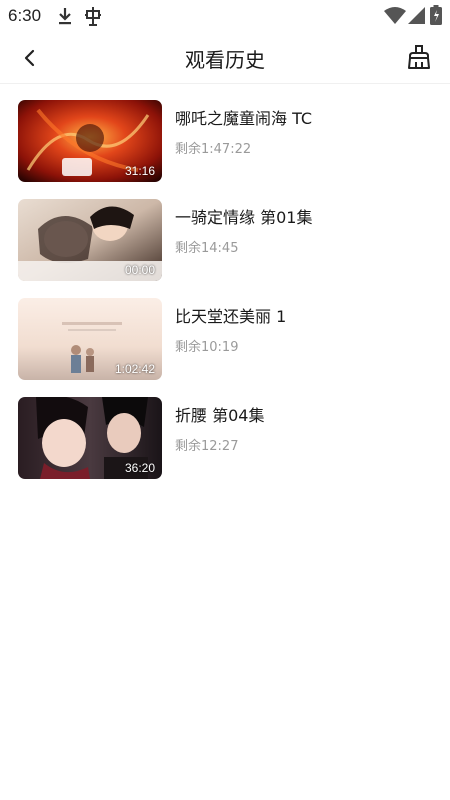  Describe the element at coordinates (65, 16) in the screenshot. I see `download-icon` at that location.